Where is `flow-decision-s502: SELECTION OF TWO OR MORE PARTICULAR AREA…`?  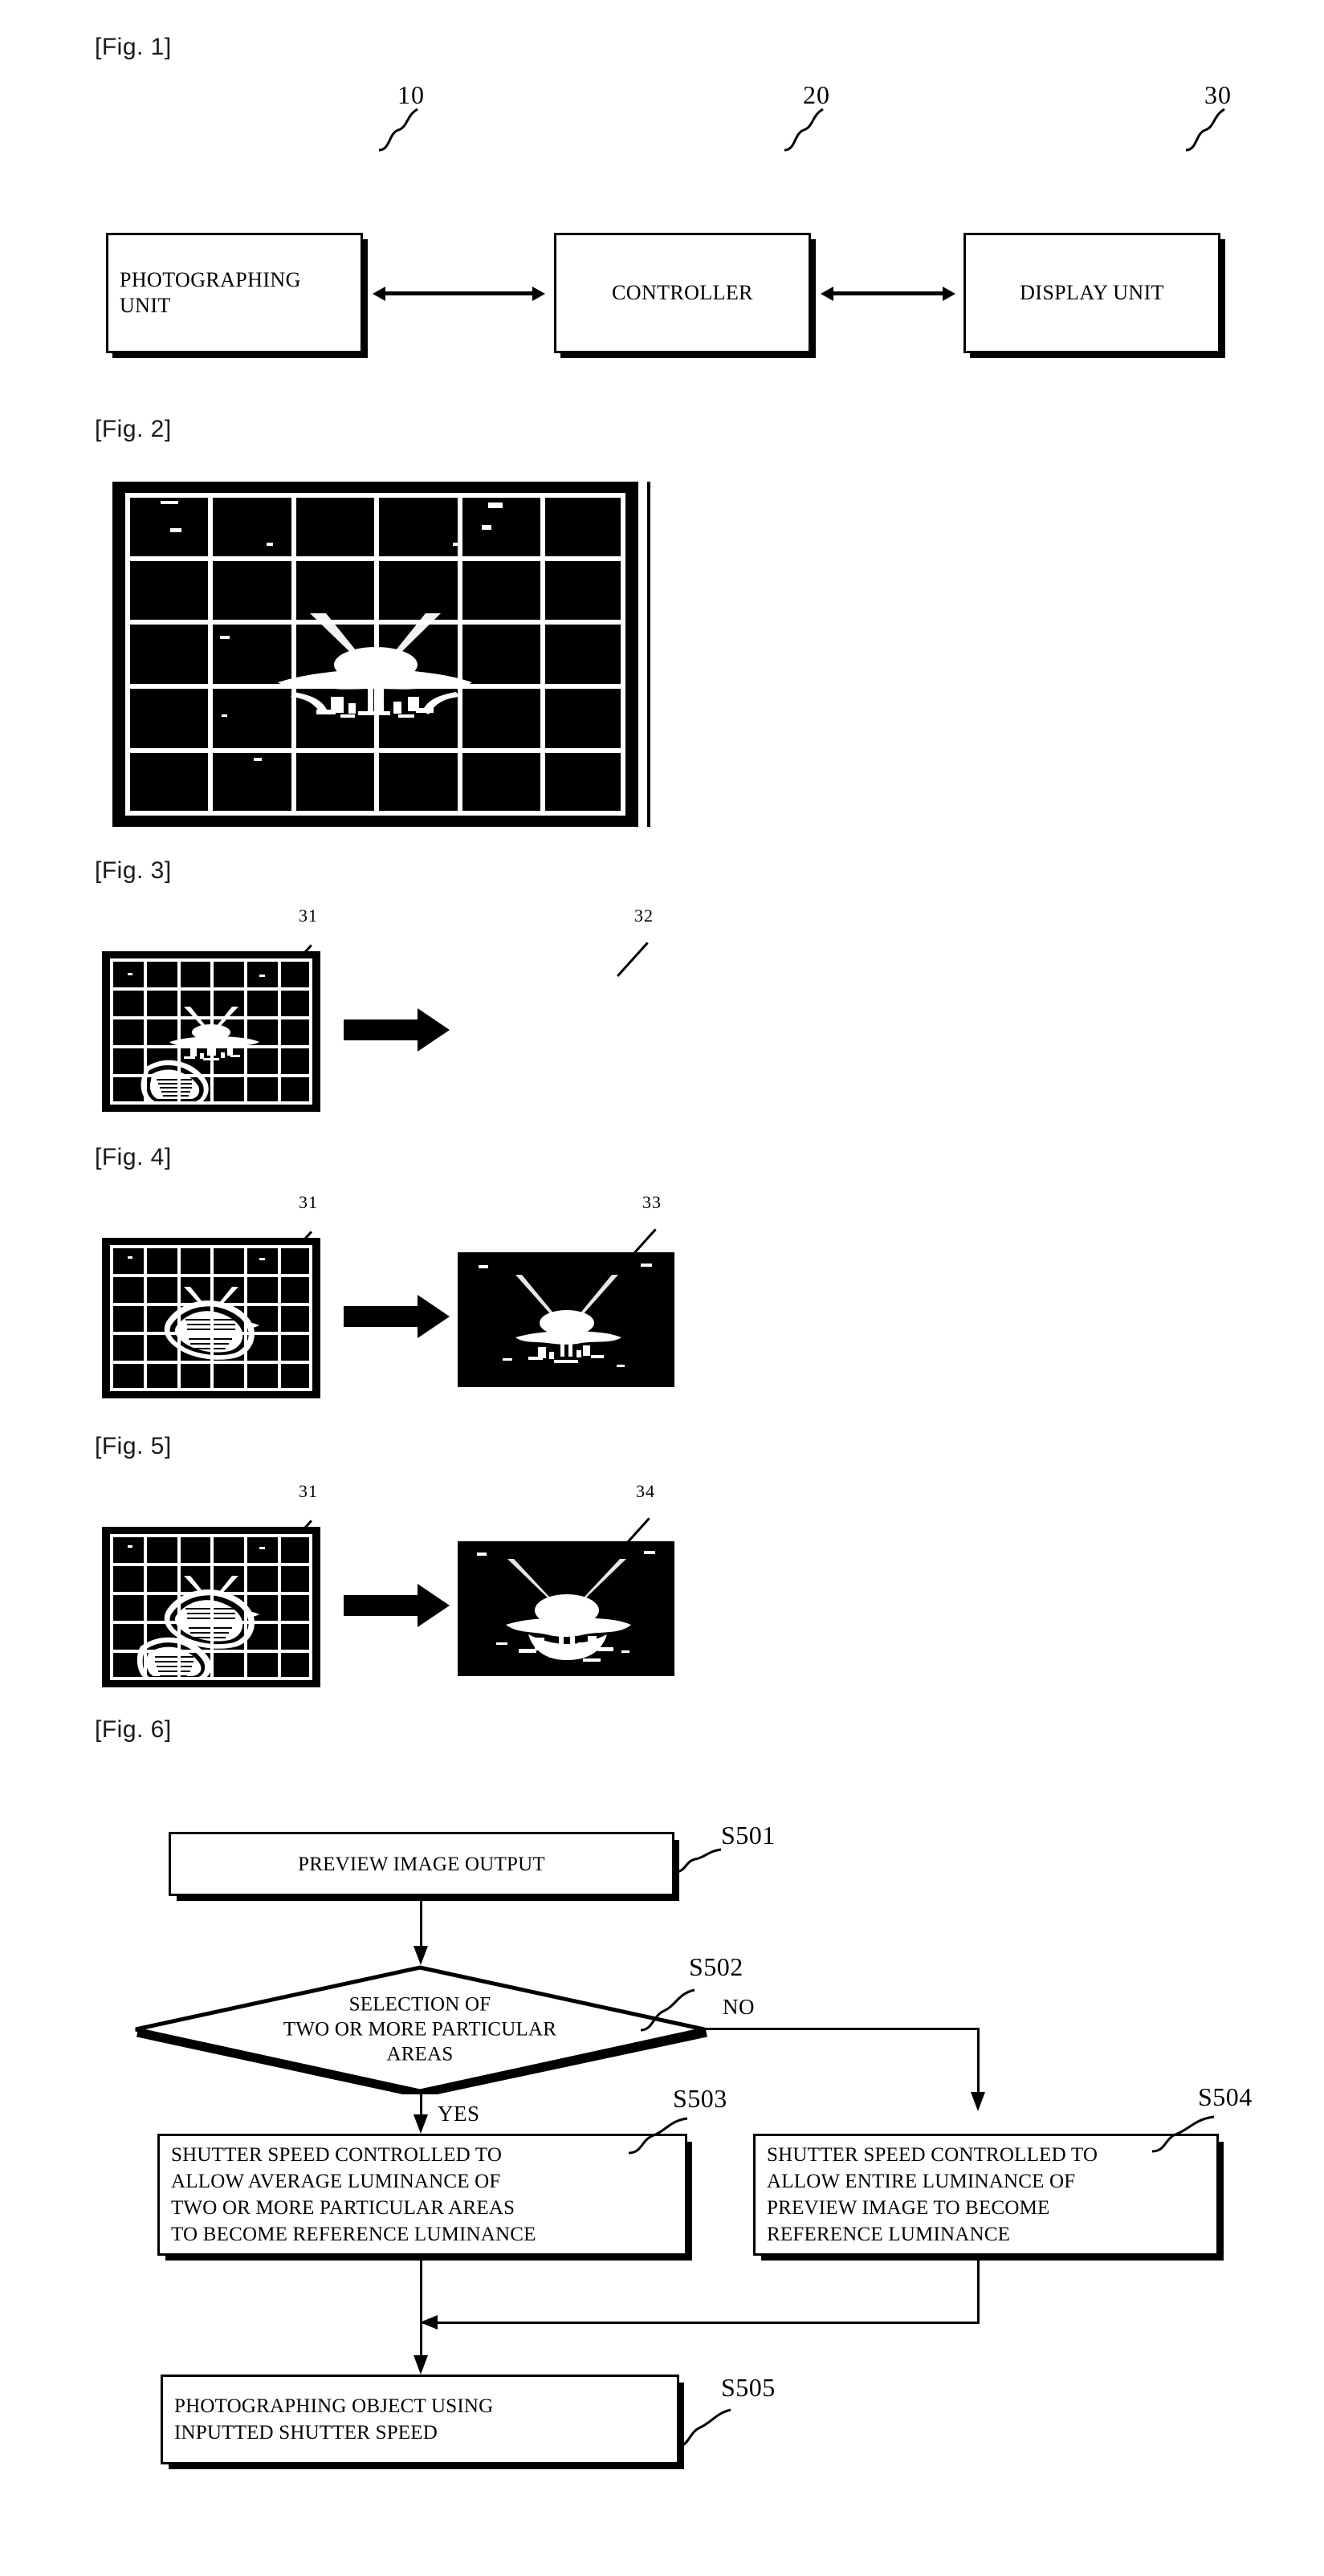
flow-decision-s502: SELECTION OF TWO OR MORE PARTICULAR AREA… is located at coordinates (420, 2029).